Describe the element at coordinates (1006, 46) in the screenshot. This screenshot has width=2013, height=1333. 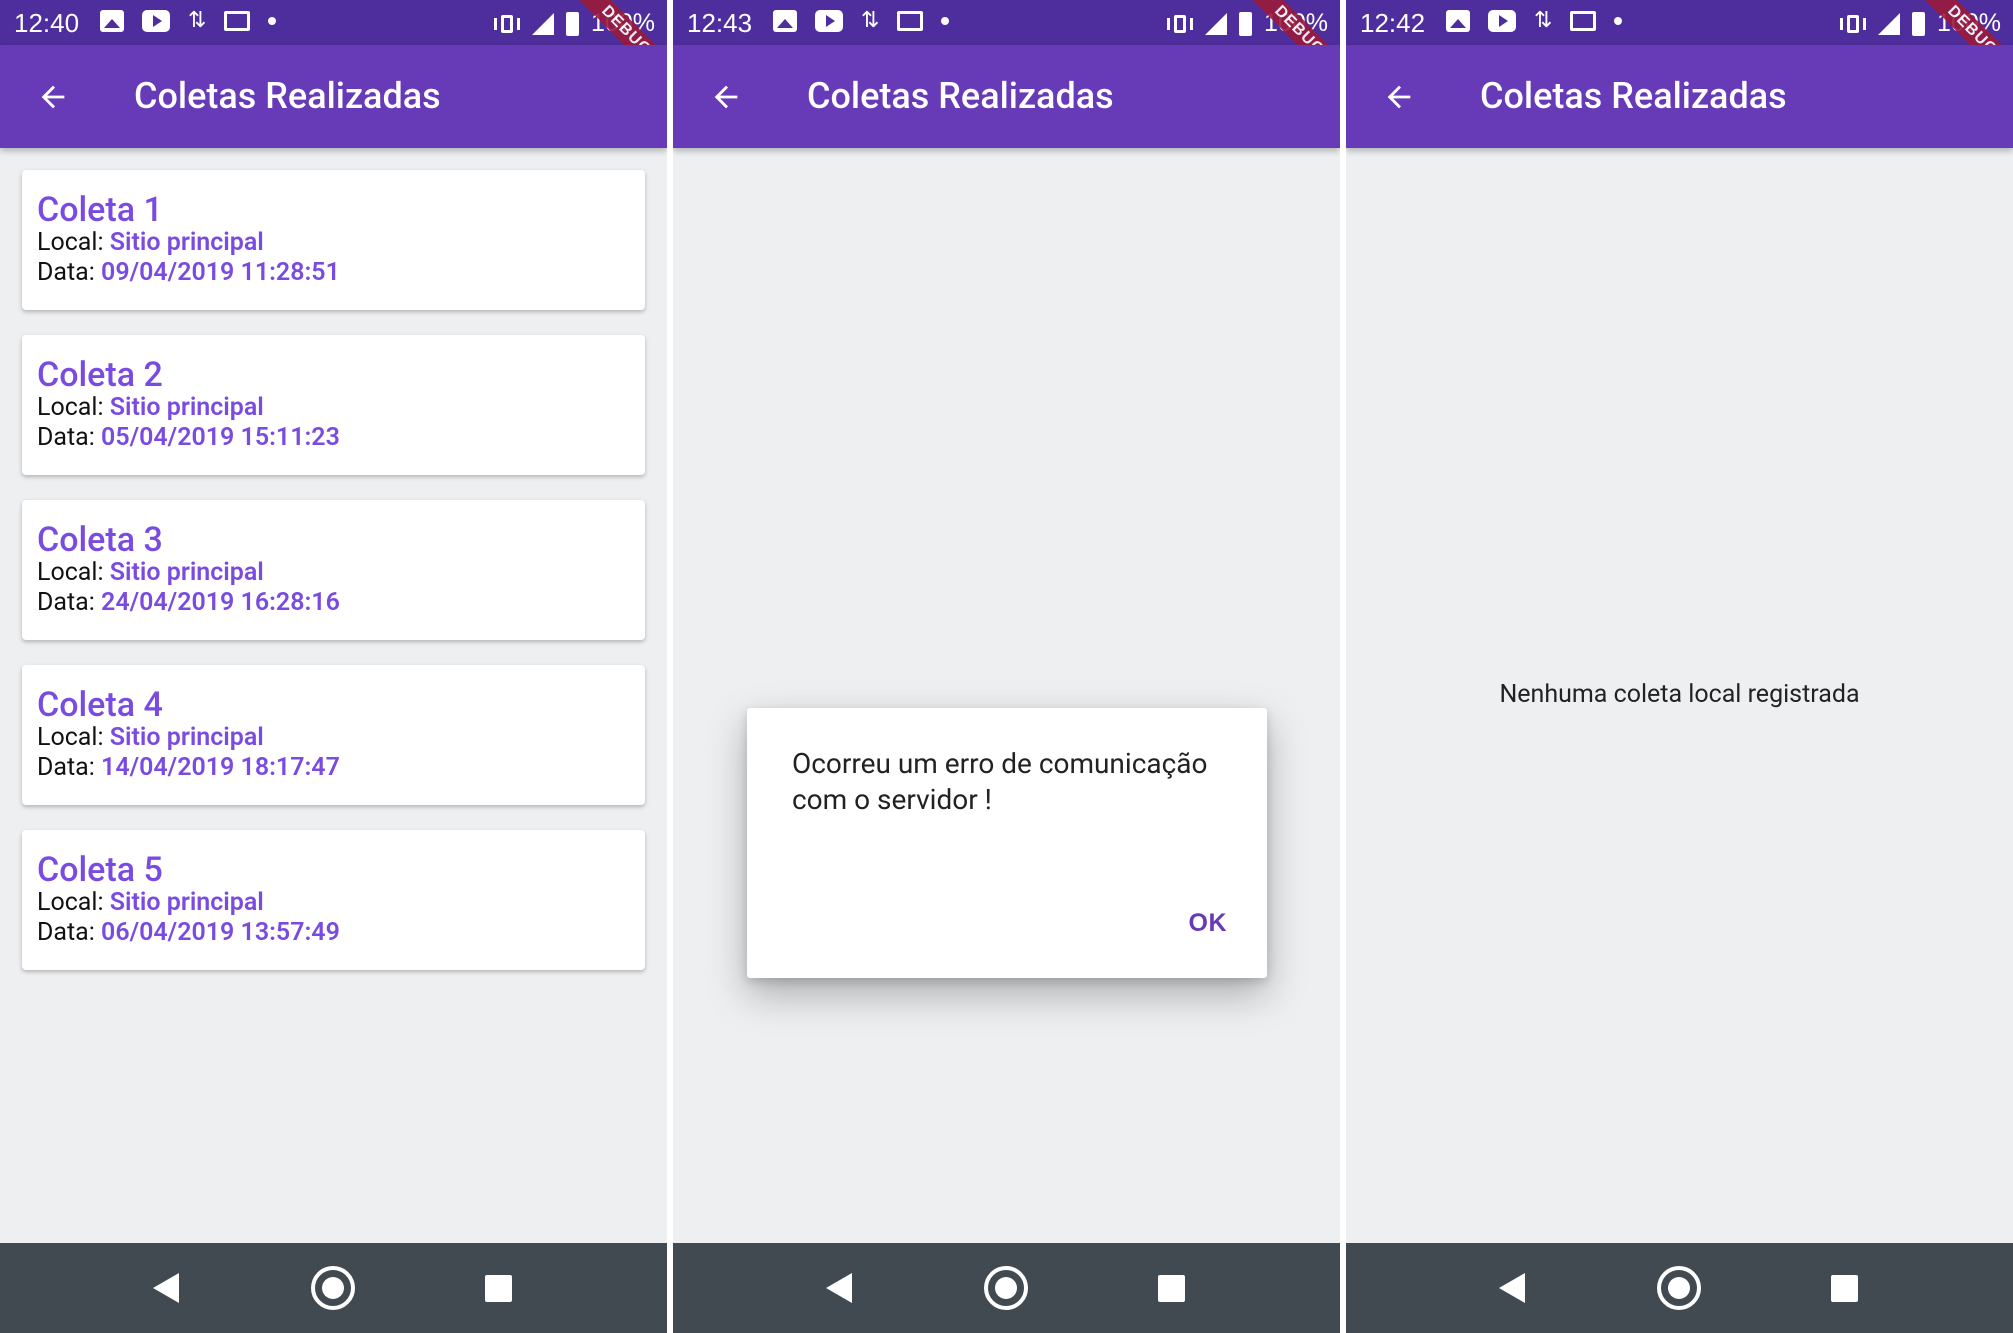
I see `status-bar: 12:43 ⇅ 100% DEBUG` at that location.